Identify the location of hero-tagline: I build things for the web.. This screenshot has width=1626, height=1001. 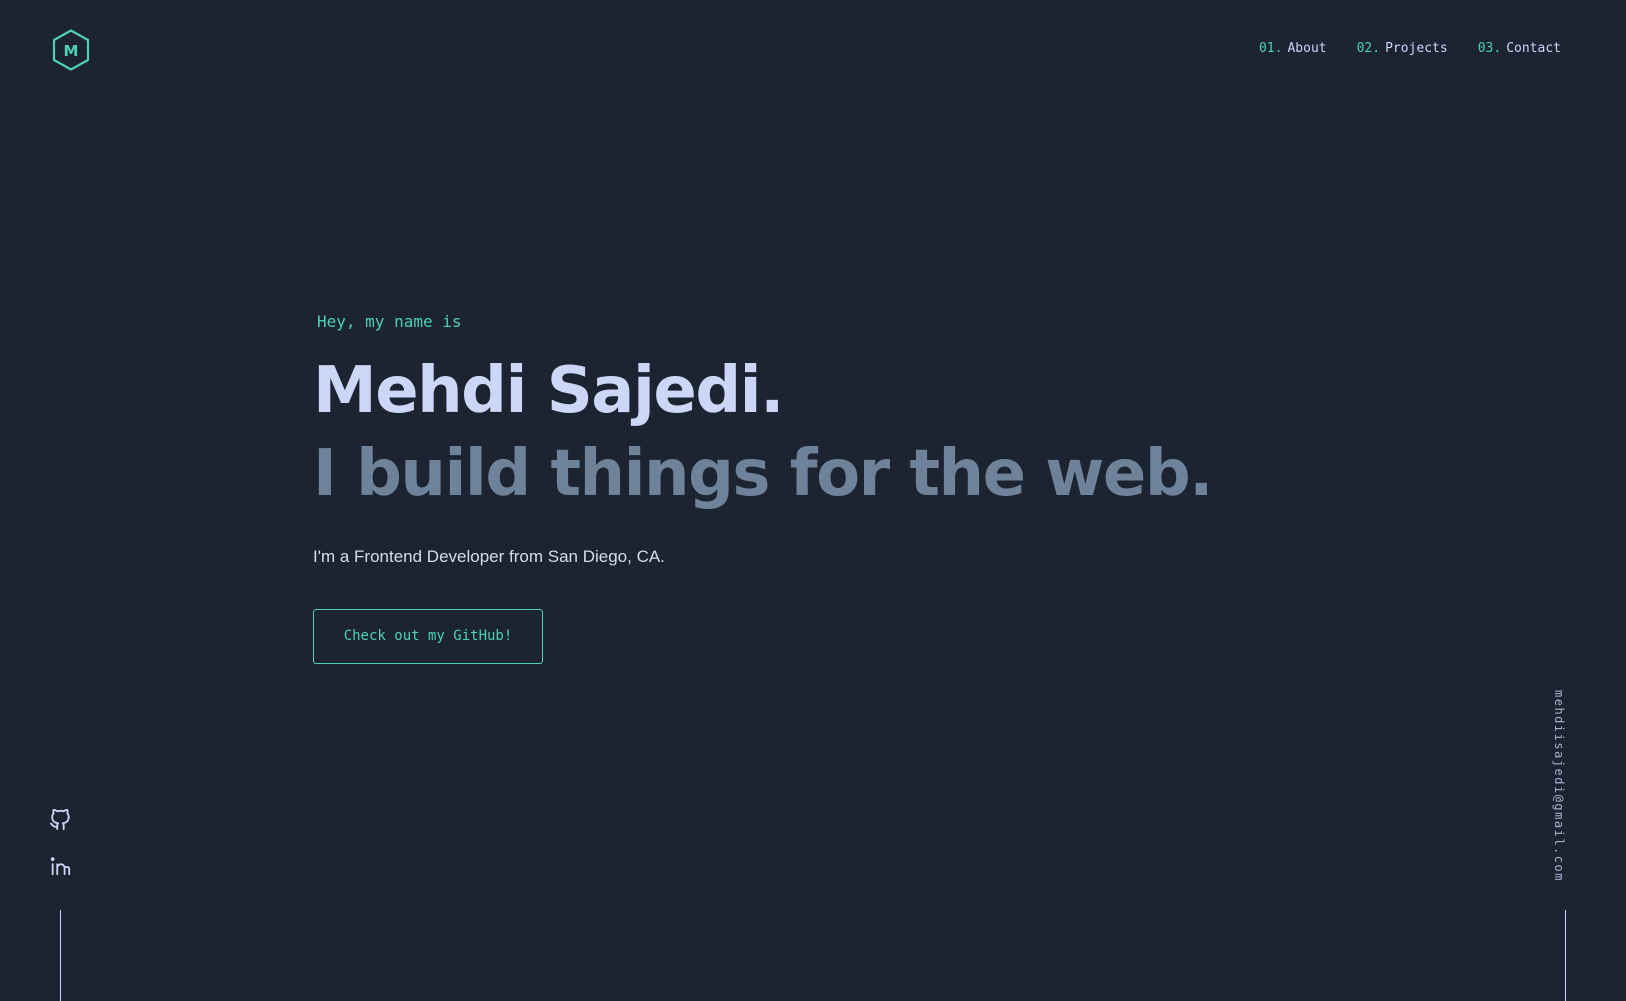
(763, 474).